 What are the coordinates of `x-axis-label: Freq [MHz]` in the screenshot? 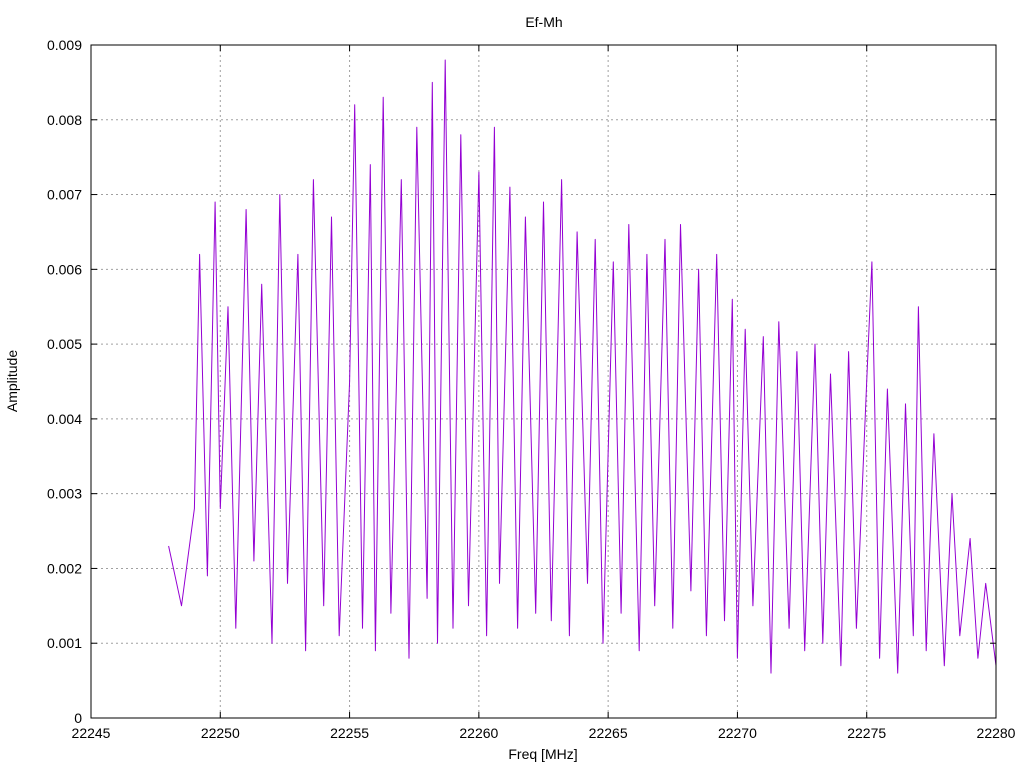 It's located at (542, 754).